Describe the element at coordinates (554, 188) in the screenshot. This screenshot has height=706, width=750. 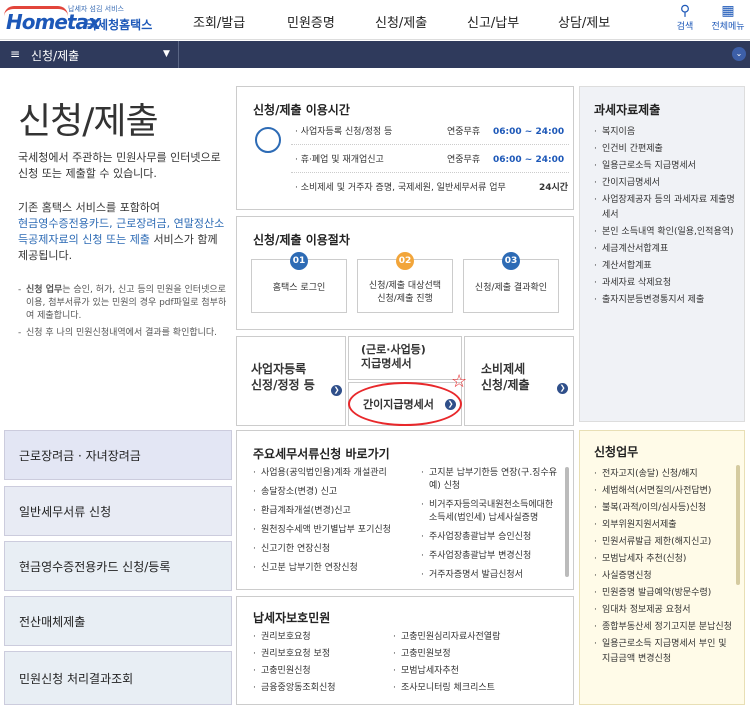
I see `hours-time: 24시간` at that location.